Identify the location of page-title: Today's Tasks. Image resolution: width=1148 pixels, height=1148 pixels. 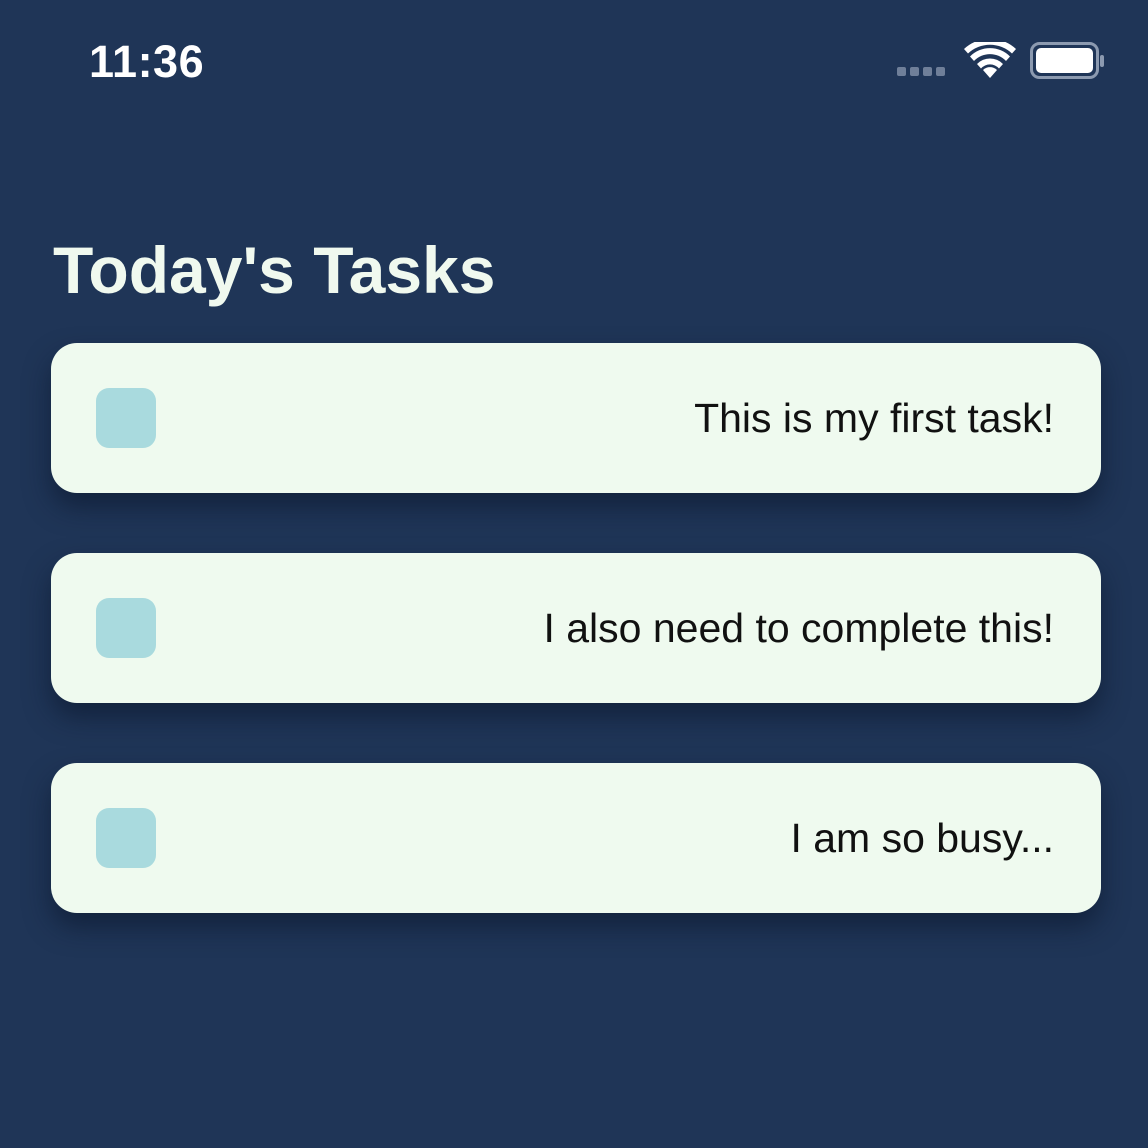
(274, 270).